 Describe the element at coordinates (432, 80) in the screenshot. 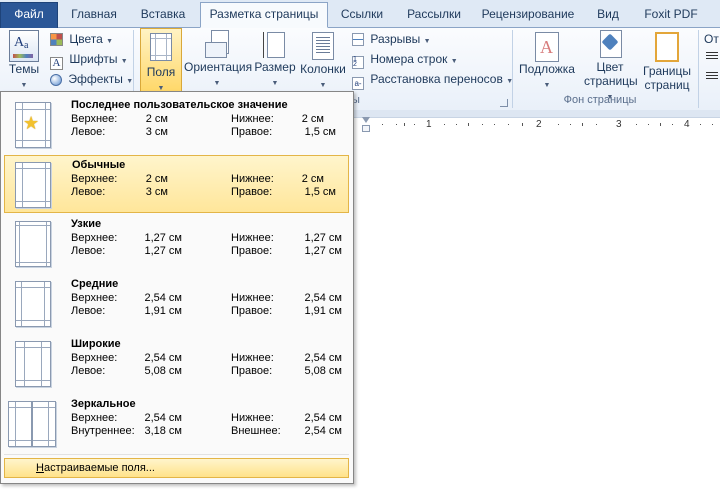

I see `hyphenation-button: a- Расстановка переносов ▼` at that location.